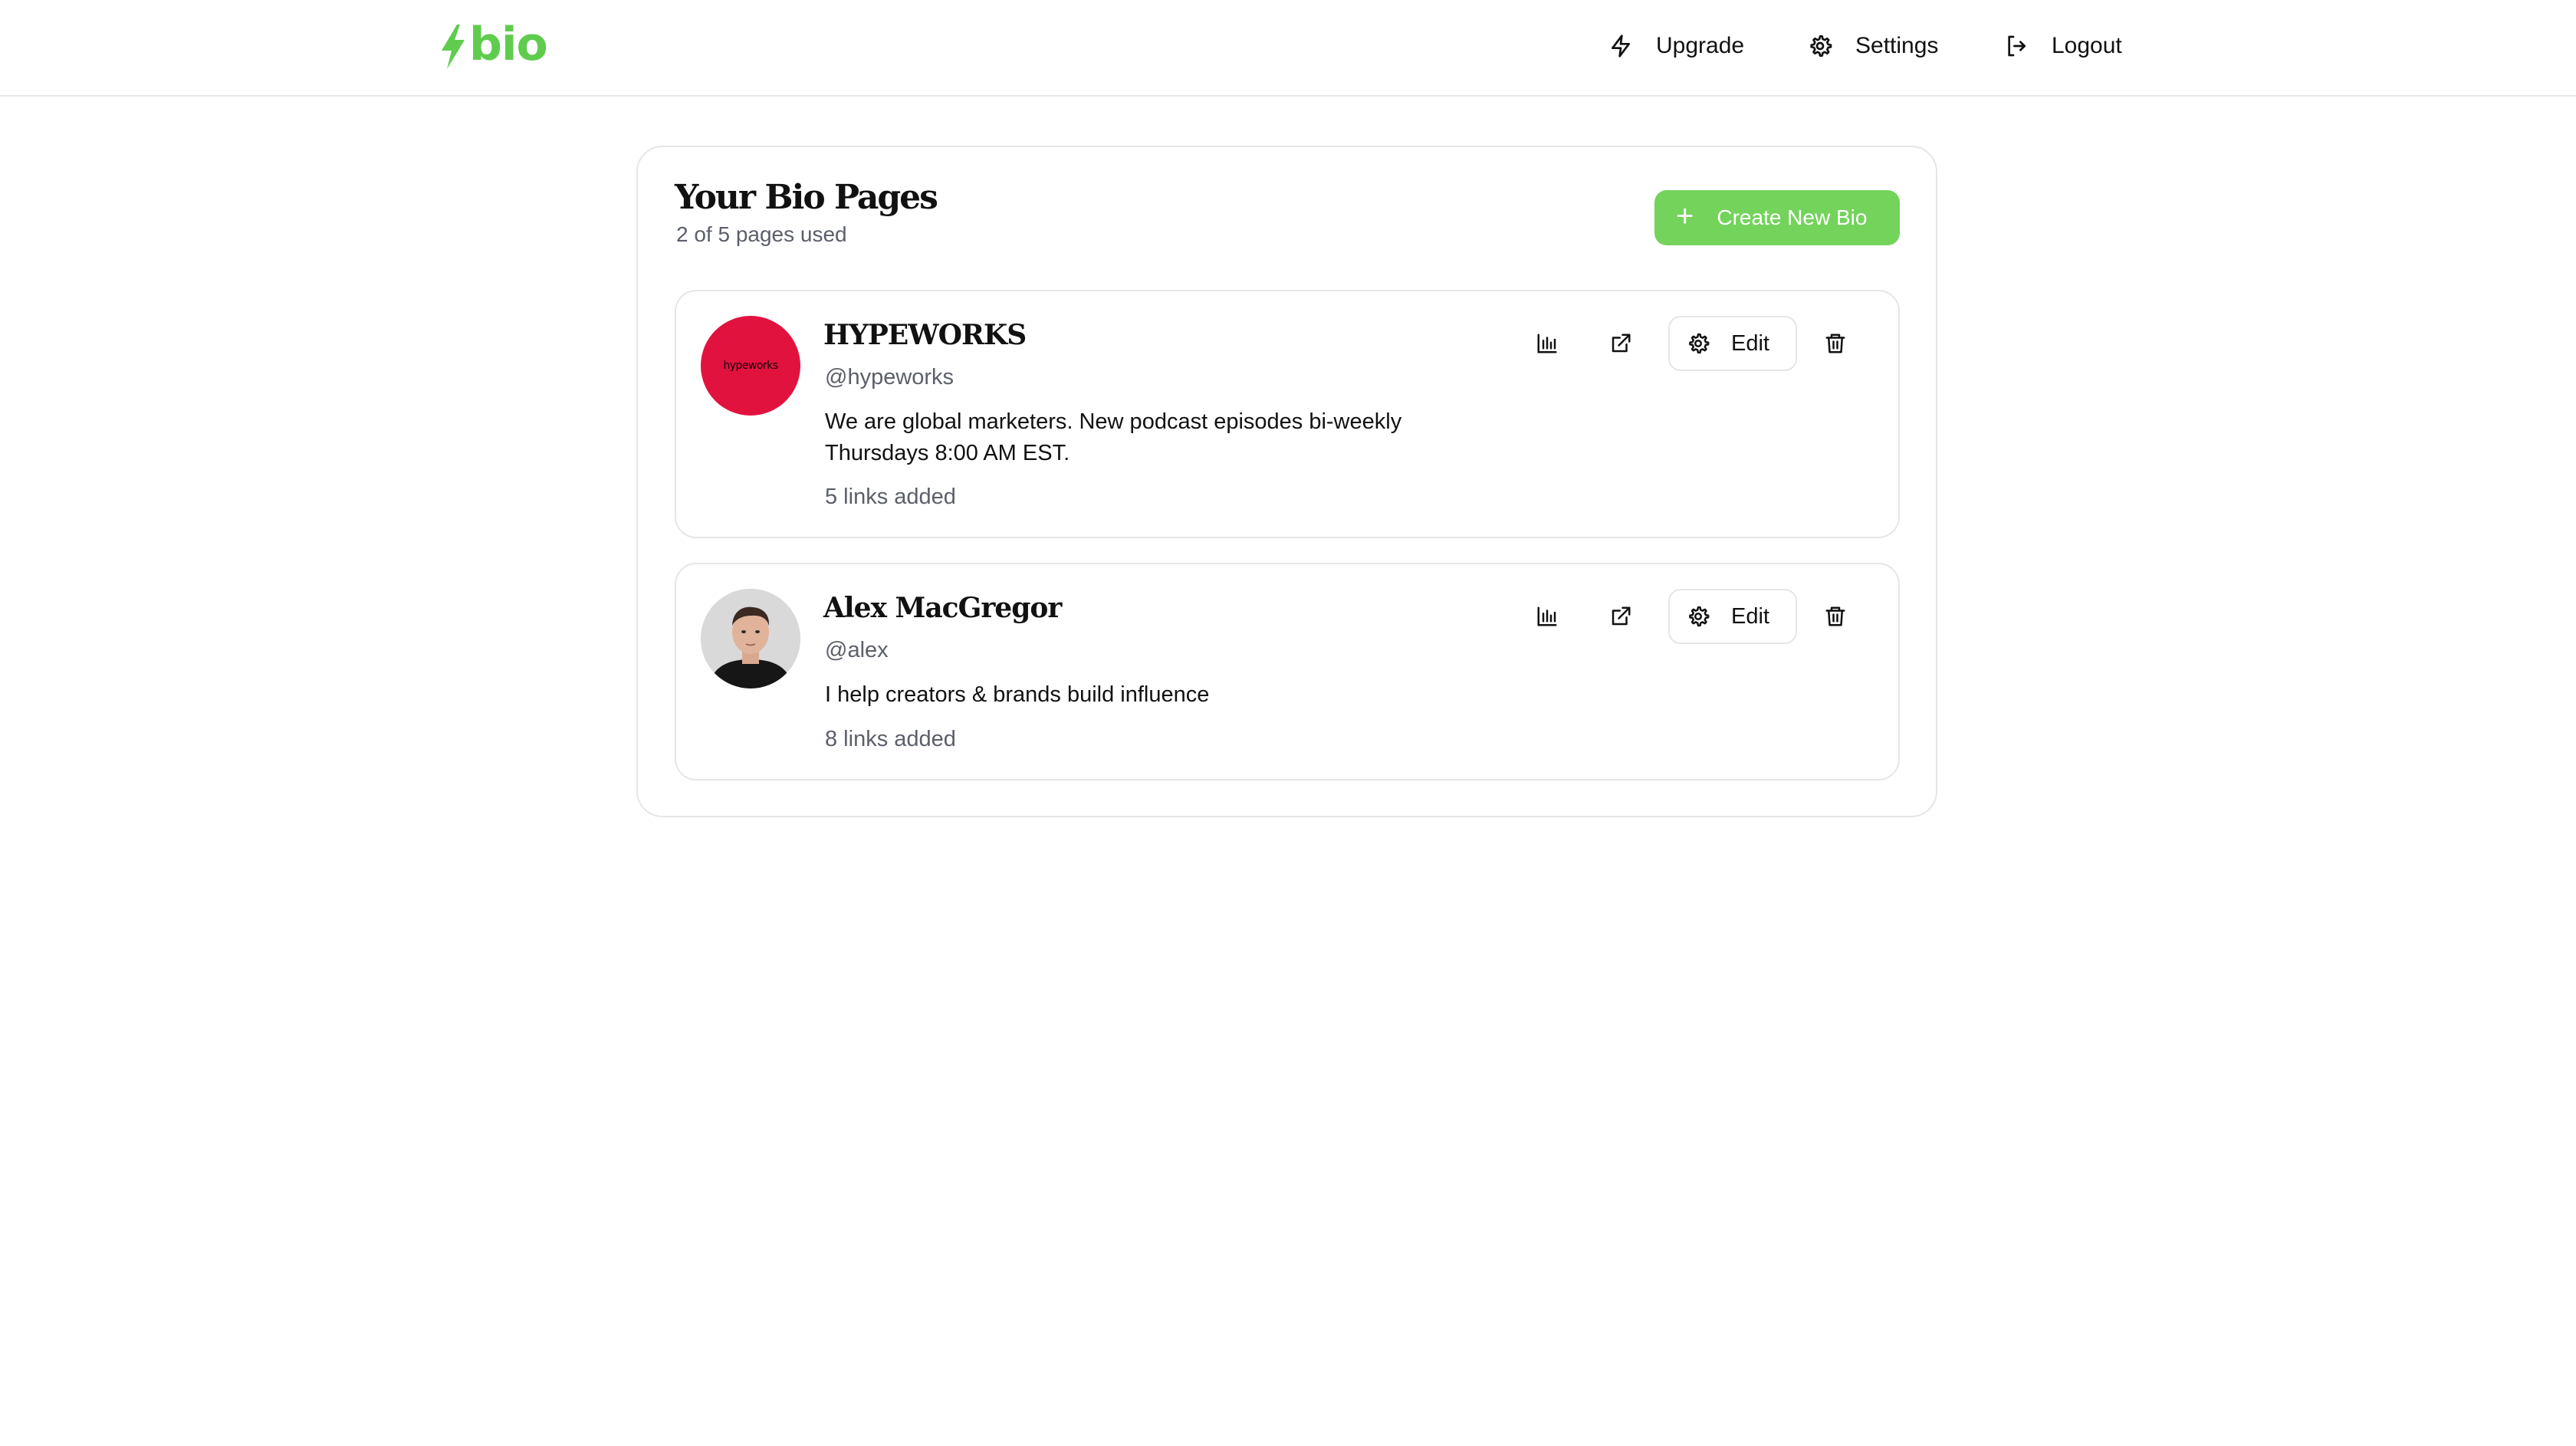 The width and height of the screenshot is (2576, 1446). I want to click on nav-logout-button: Logout, so click(2063, 46).